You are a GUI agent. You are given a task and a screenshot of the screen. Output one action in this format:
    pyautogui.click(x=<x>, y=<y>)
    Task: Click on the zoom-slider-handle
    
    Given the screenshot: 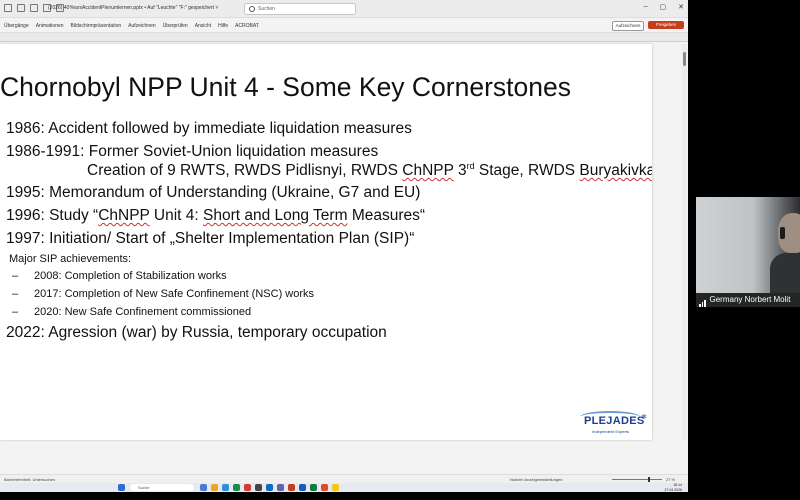 What is the action you would take?
    pyautogui.click(x=649, y=479)
    